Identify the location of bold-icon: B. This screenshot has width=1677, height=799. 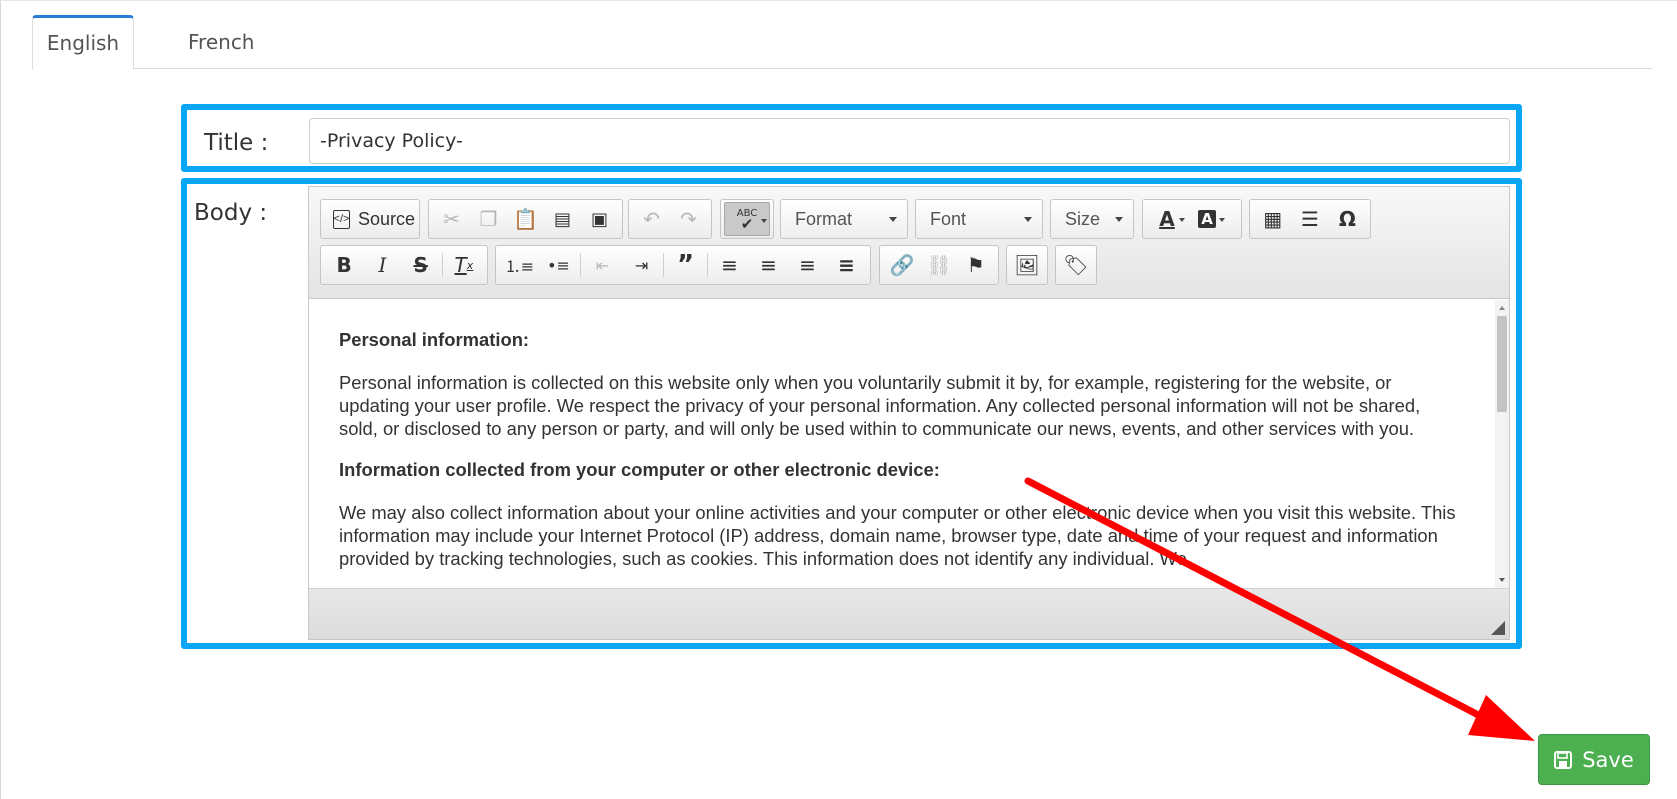
(344, 265).